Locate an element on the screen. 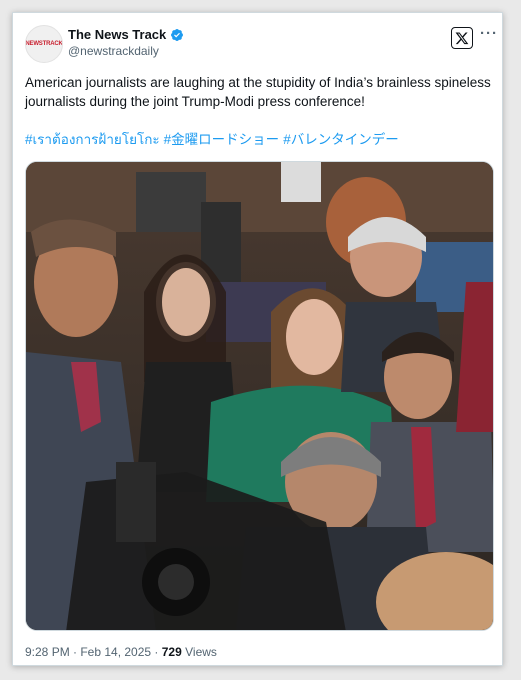 Image resolution: width=521 pixels, height=680 pixels. account-handle: @newstrackdaily is located at coordinates (113, 51).